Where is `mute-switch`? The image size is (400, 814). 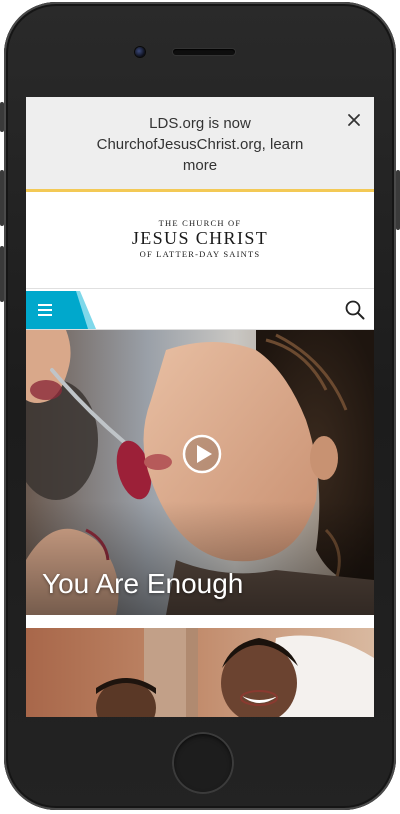
mute-switch is located at coordinates (2, 117).